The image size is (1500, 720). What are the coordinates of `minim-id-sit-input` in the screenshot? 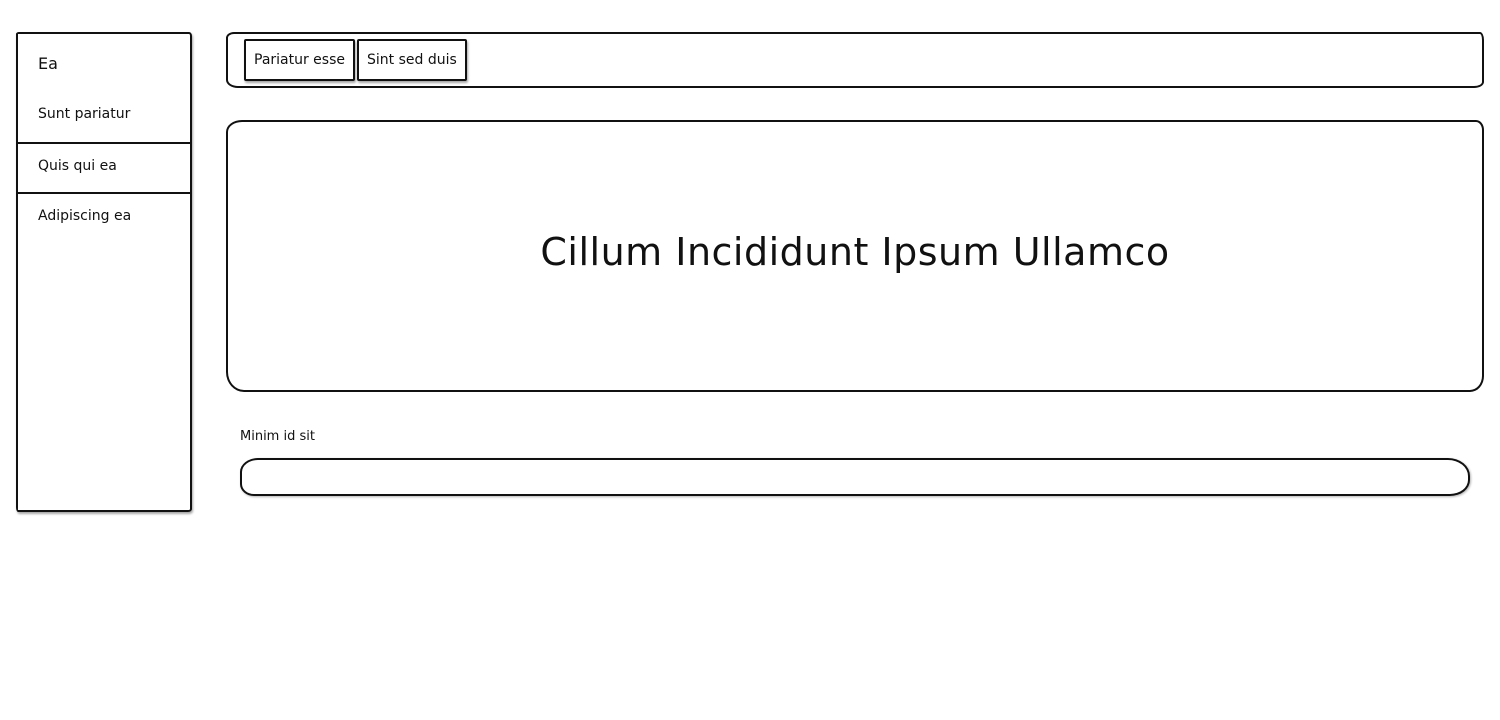 It's located at (855, 477).